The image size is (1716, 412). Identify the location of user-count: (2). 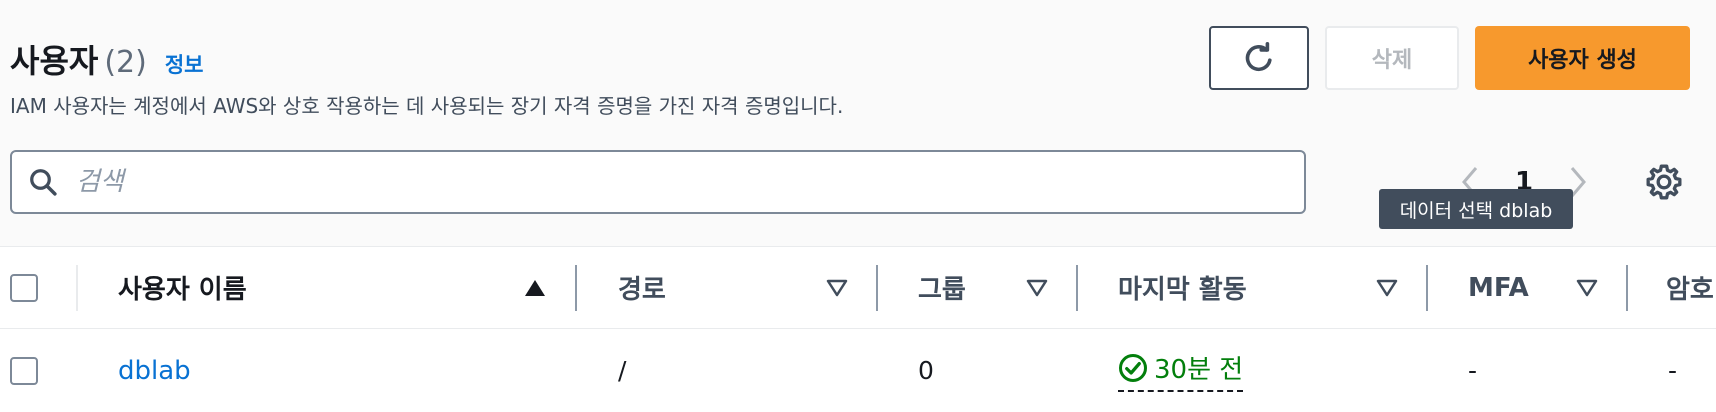
(125, 62).